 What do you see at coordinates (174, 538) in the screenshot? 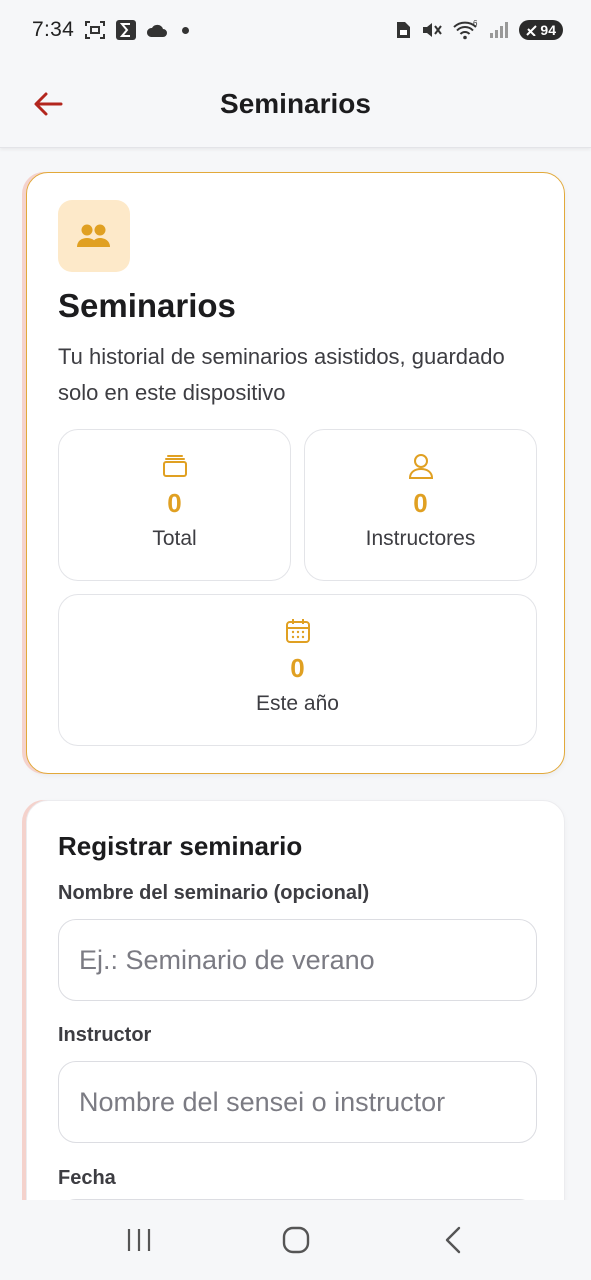
I see `stat-total-label: Total` at bounding box center [174, 538].